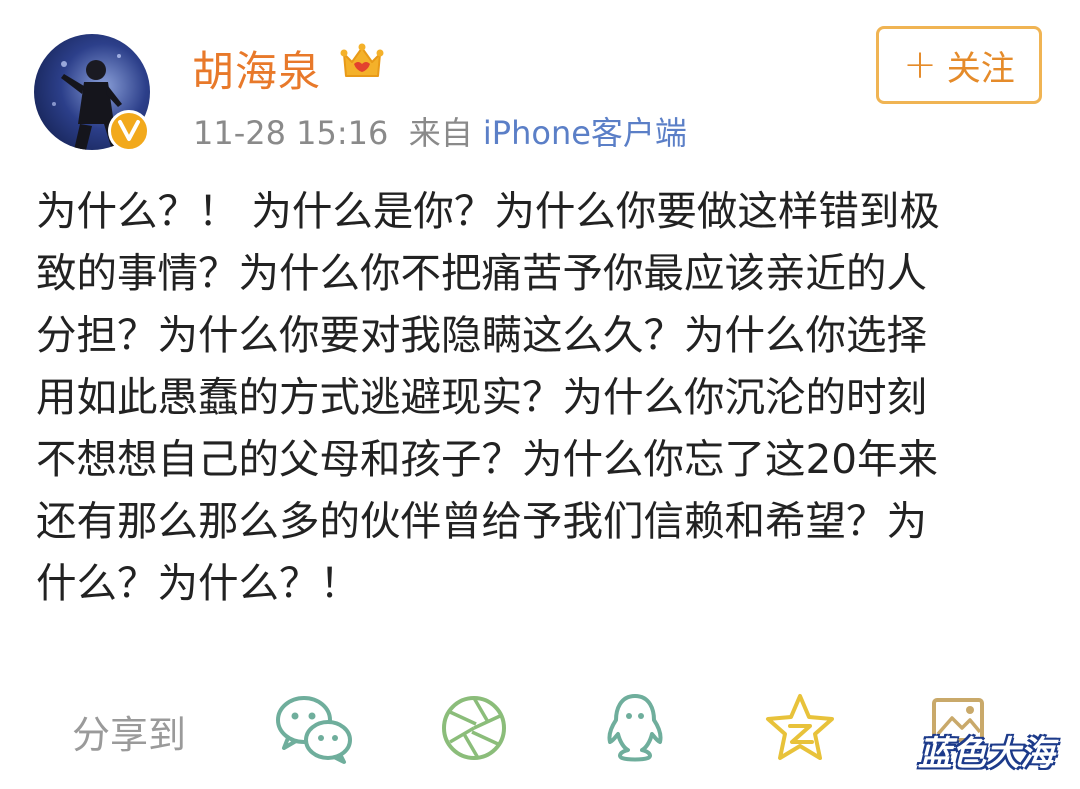  I want to click on verified-badge-icon, so click(129, 131).